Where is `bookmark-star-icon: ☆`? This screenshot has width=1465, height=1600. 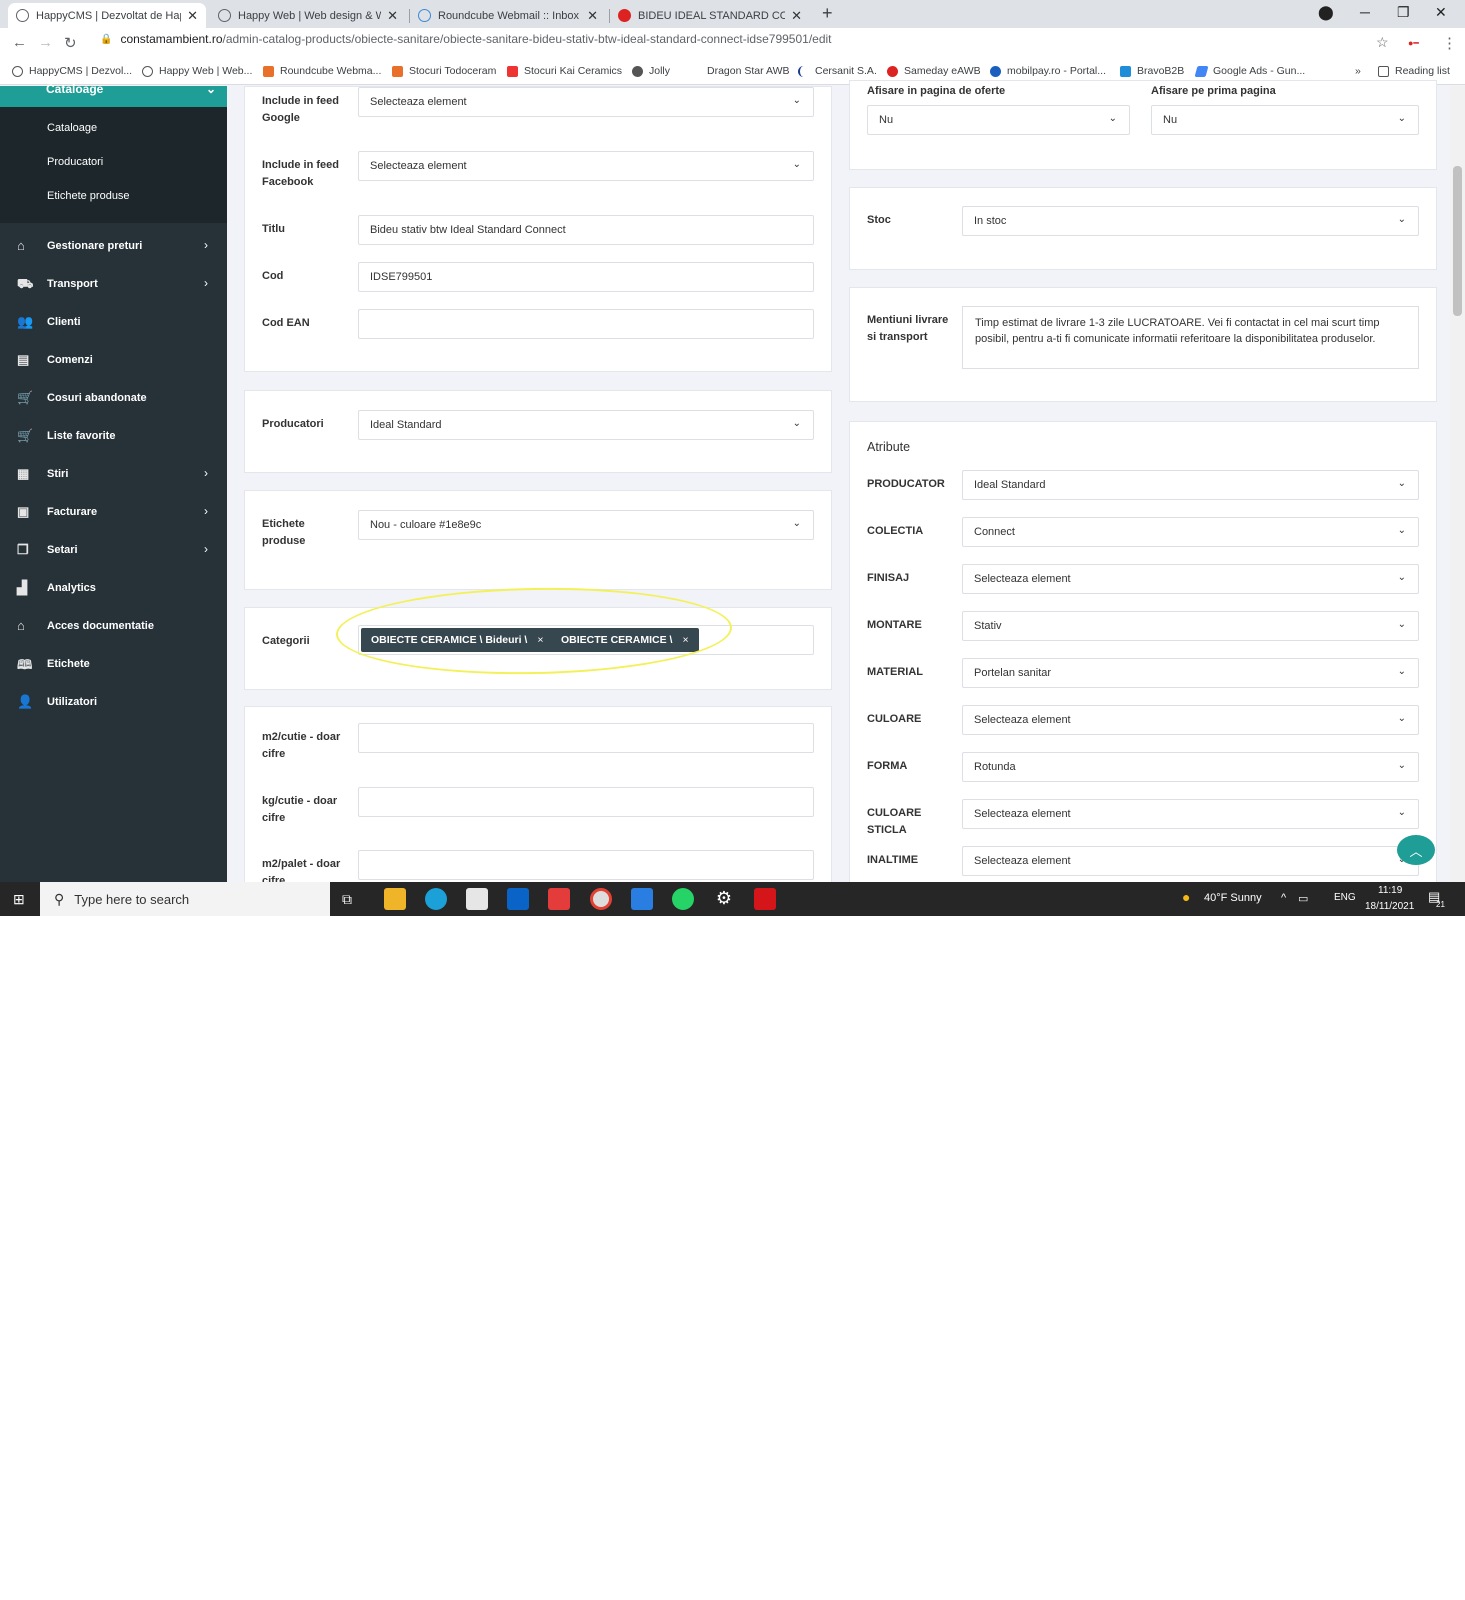 bookmark-star-icon: ☆ is located at coordinates (1382, 42).